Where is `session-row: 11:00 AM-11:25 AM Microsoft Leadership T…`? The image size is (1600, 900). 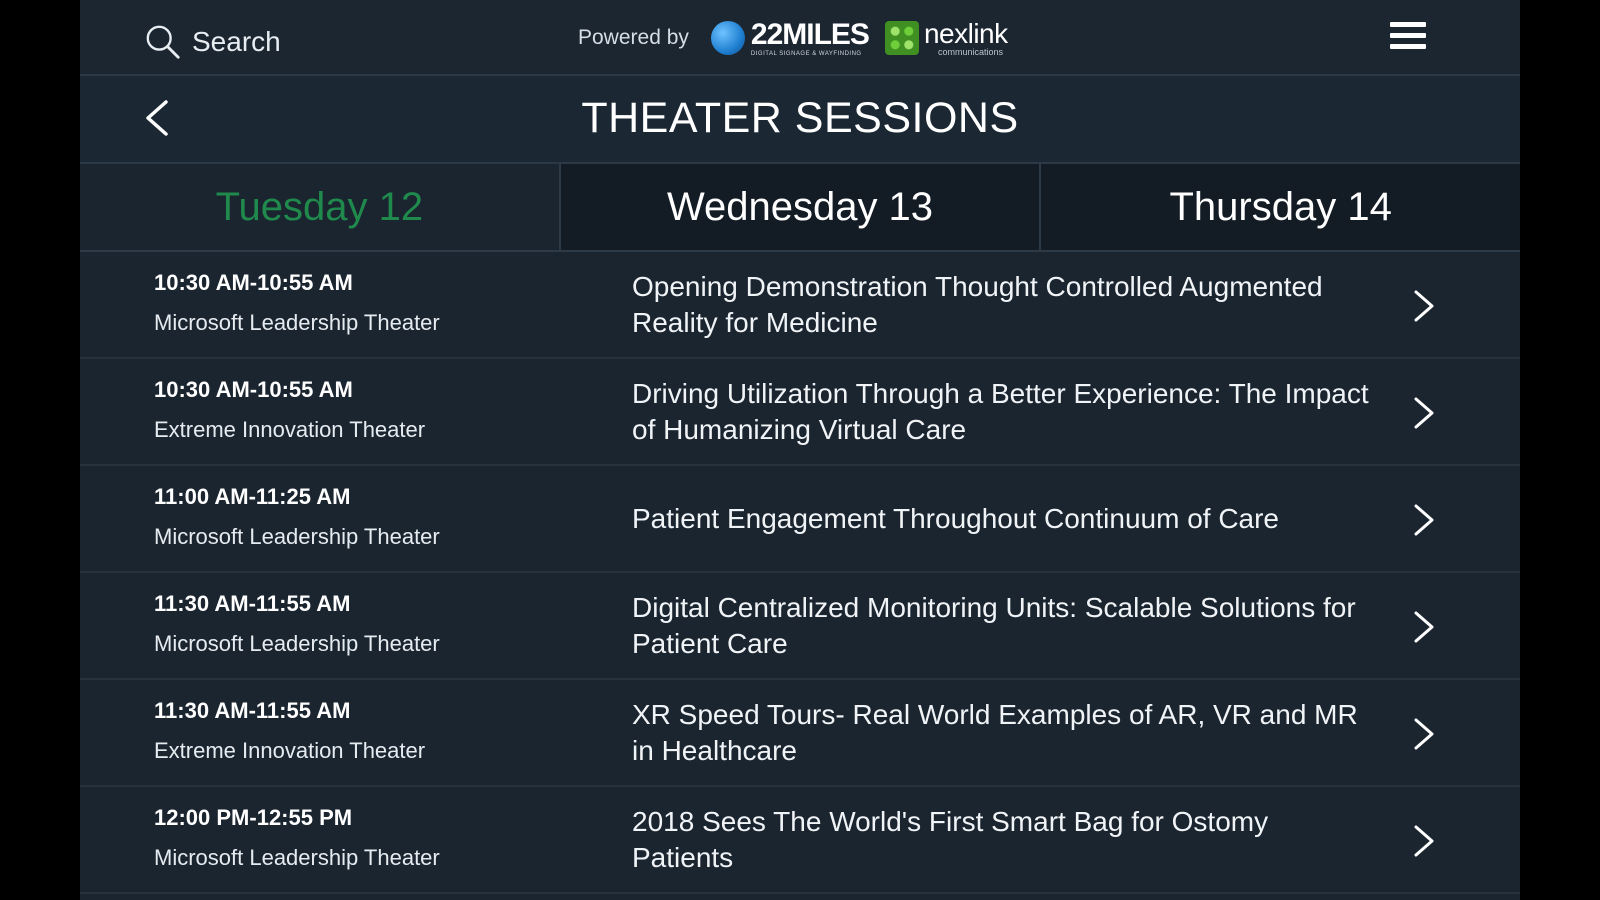 session-row: 11:00 AM-11:25 AM Microsoft Leadership T… is located at coordinates (800, 519).